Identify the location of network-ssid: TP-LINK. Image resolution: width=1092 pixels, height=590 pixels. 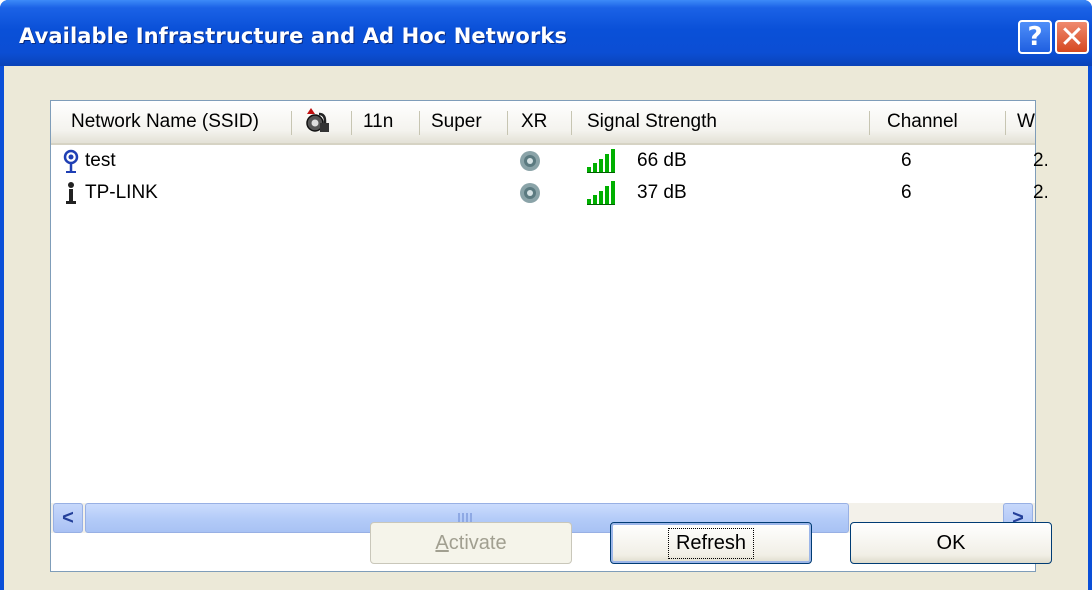
(121, 192).